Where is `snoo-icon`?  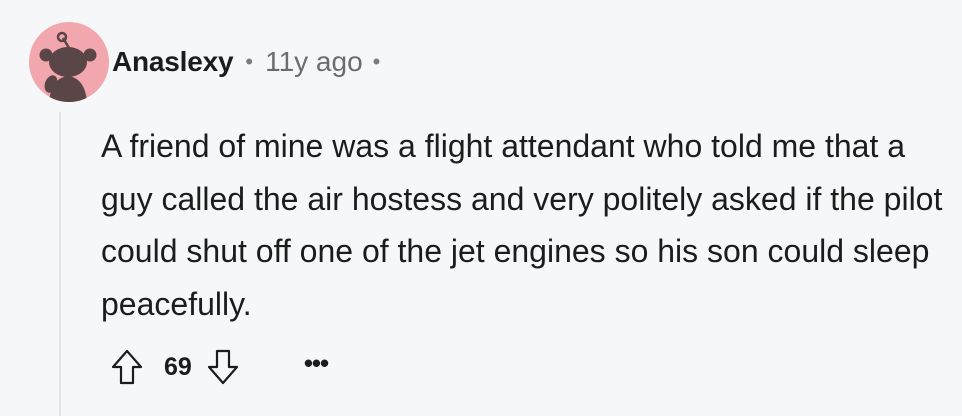 snoo-icon is located at coordinates (68, 66).